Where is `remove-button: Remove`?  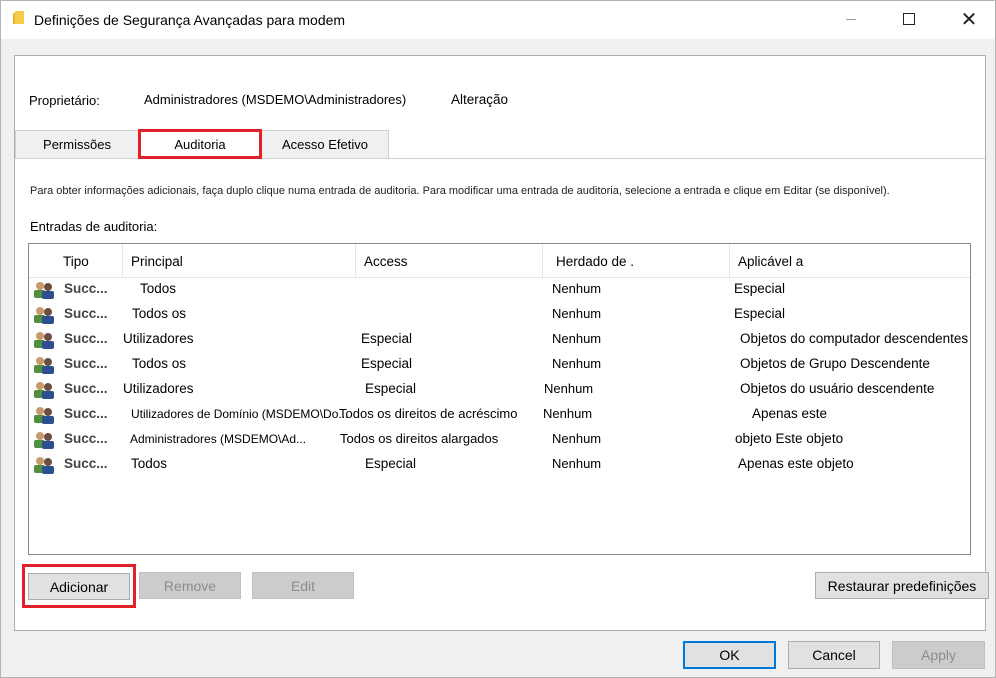
remove-button: Remove is located at coordinates (190, 585).